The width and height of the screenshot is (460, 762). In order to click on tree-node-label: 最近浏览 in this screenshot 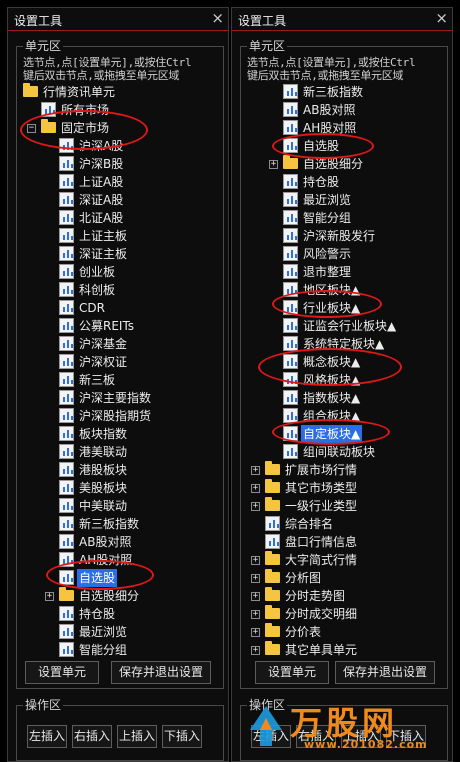, I will do `click(327, 200)`.